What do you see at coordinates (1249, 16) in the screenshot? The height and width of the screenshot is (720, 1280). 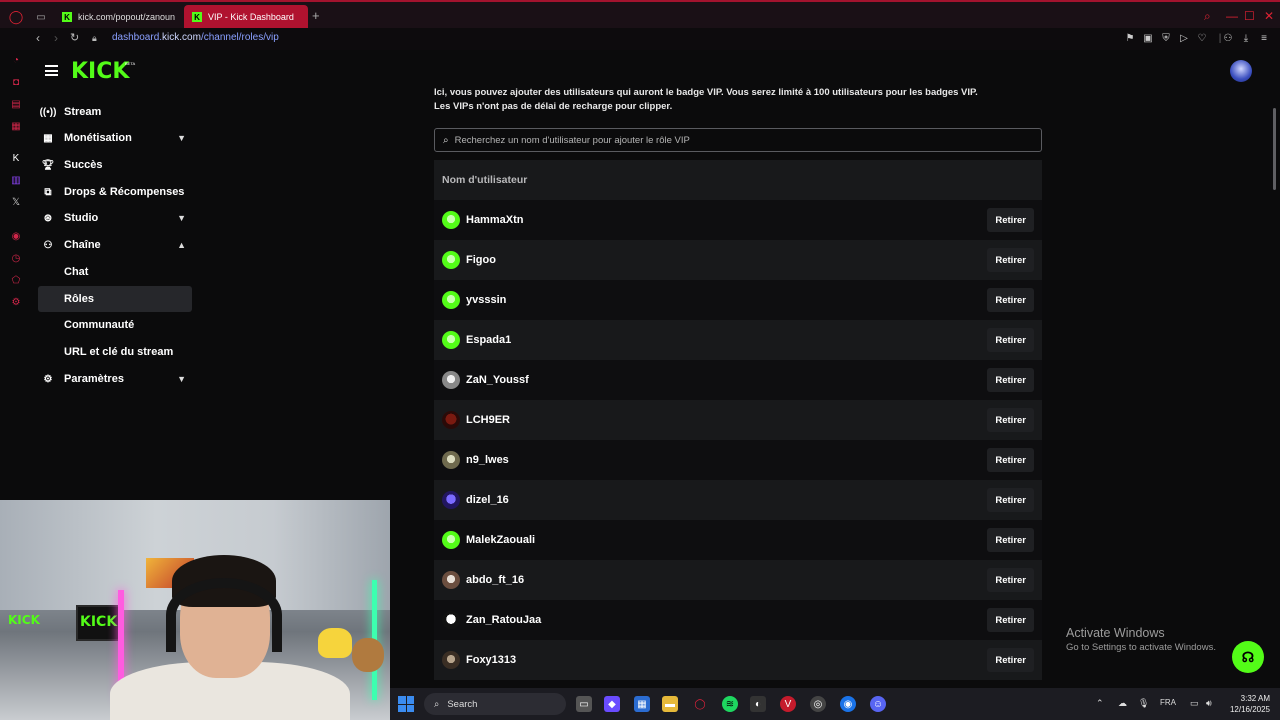 I see `maximize-icon: ☐` at bounding box center [1249, 16].